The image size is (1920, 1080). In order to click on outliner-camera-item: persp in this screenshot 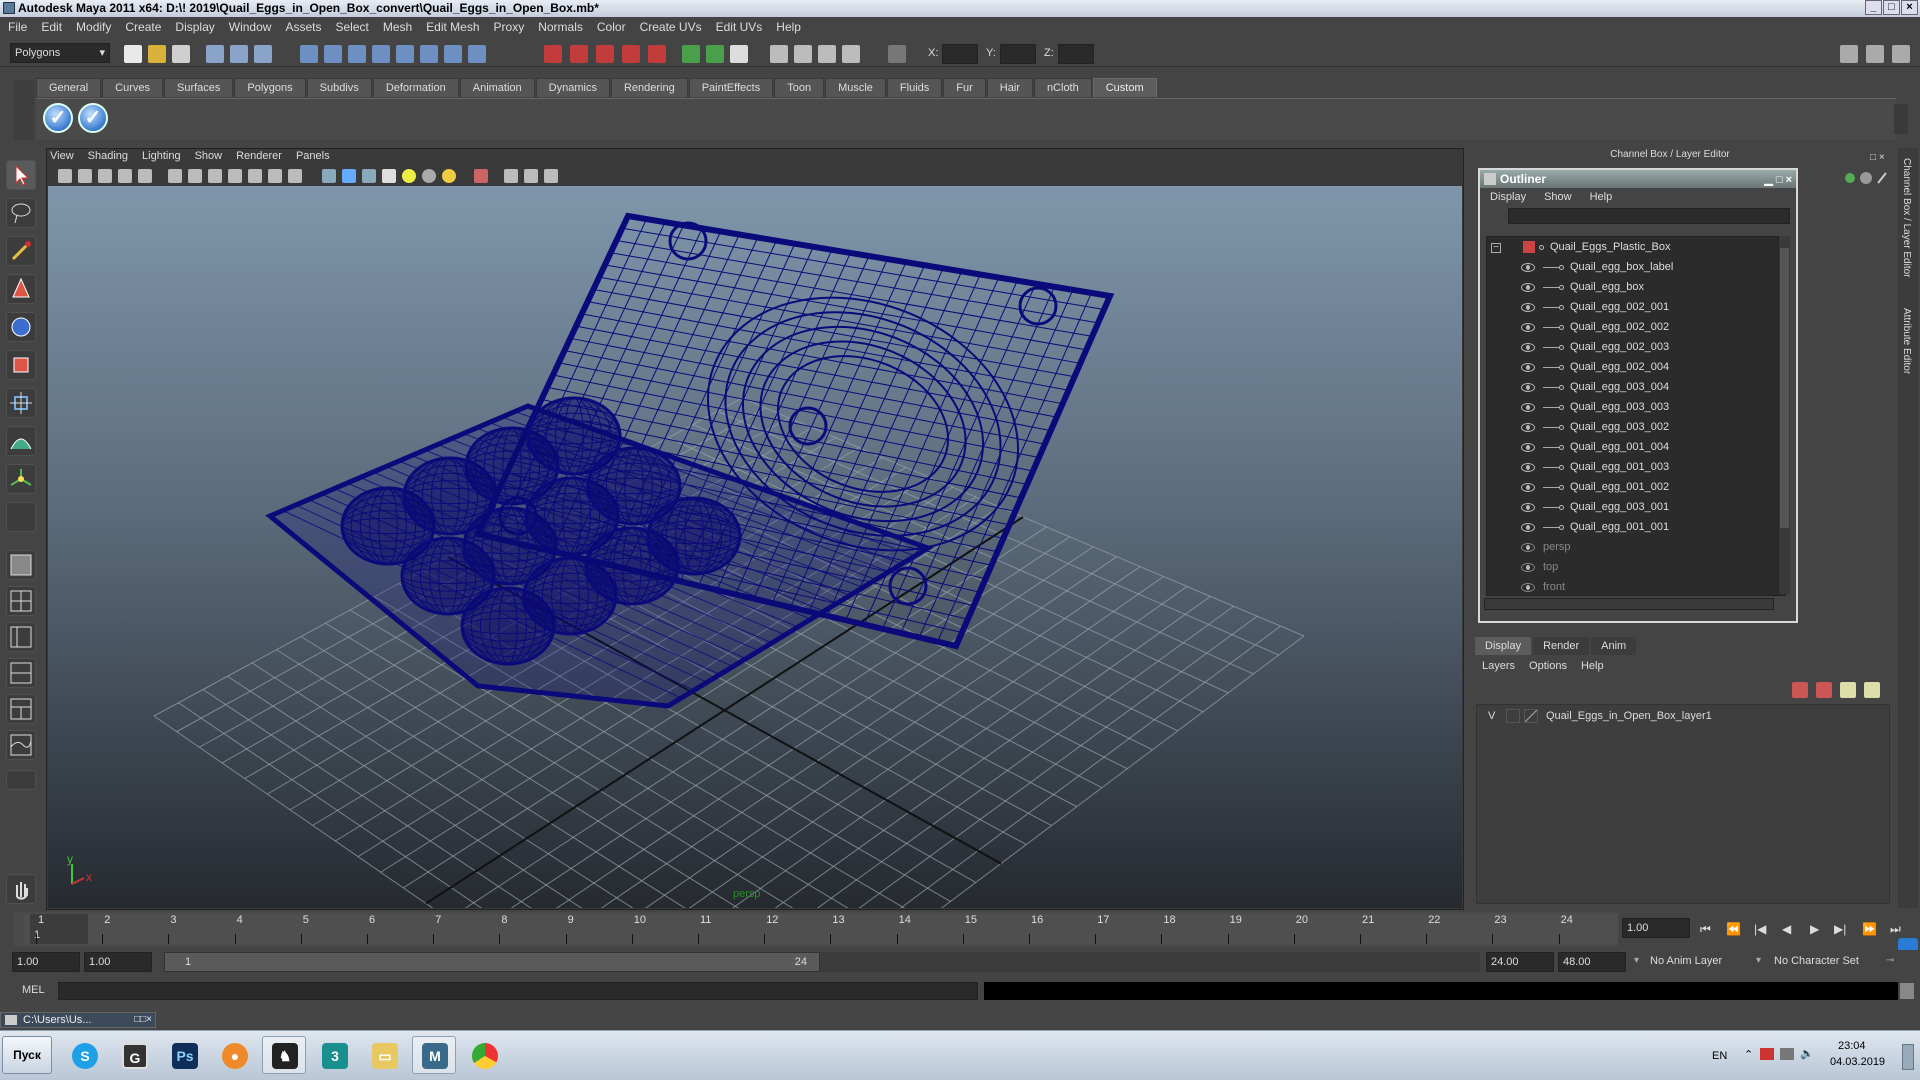, I will do `click(1546, 547)`.